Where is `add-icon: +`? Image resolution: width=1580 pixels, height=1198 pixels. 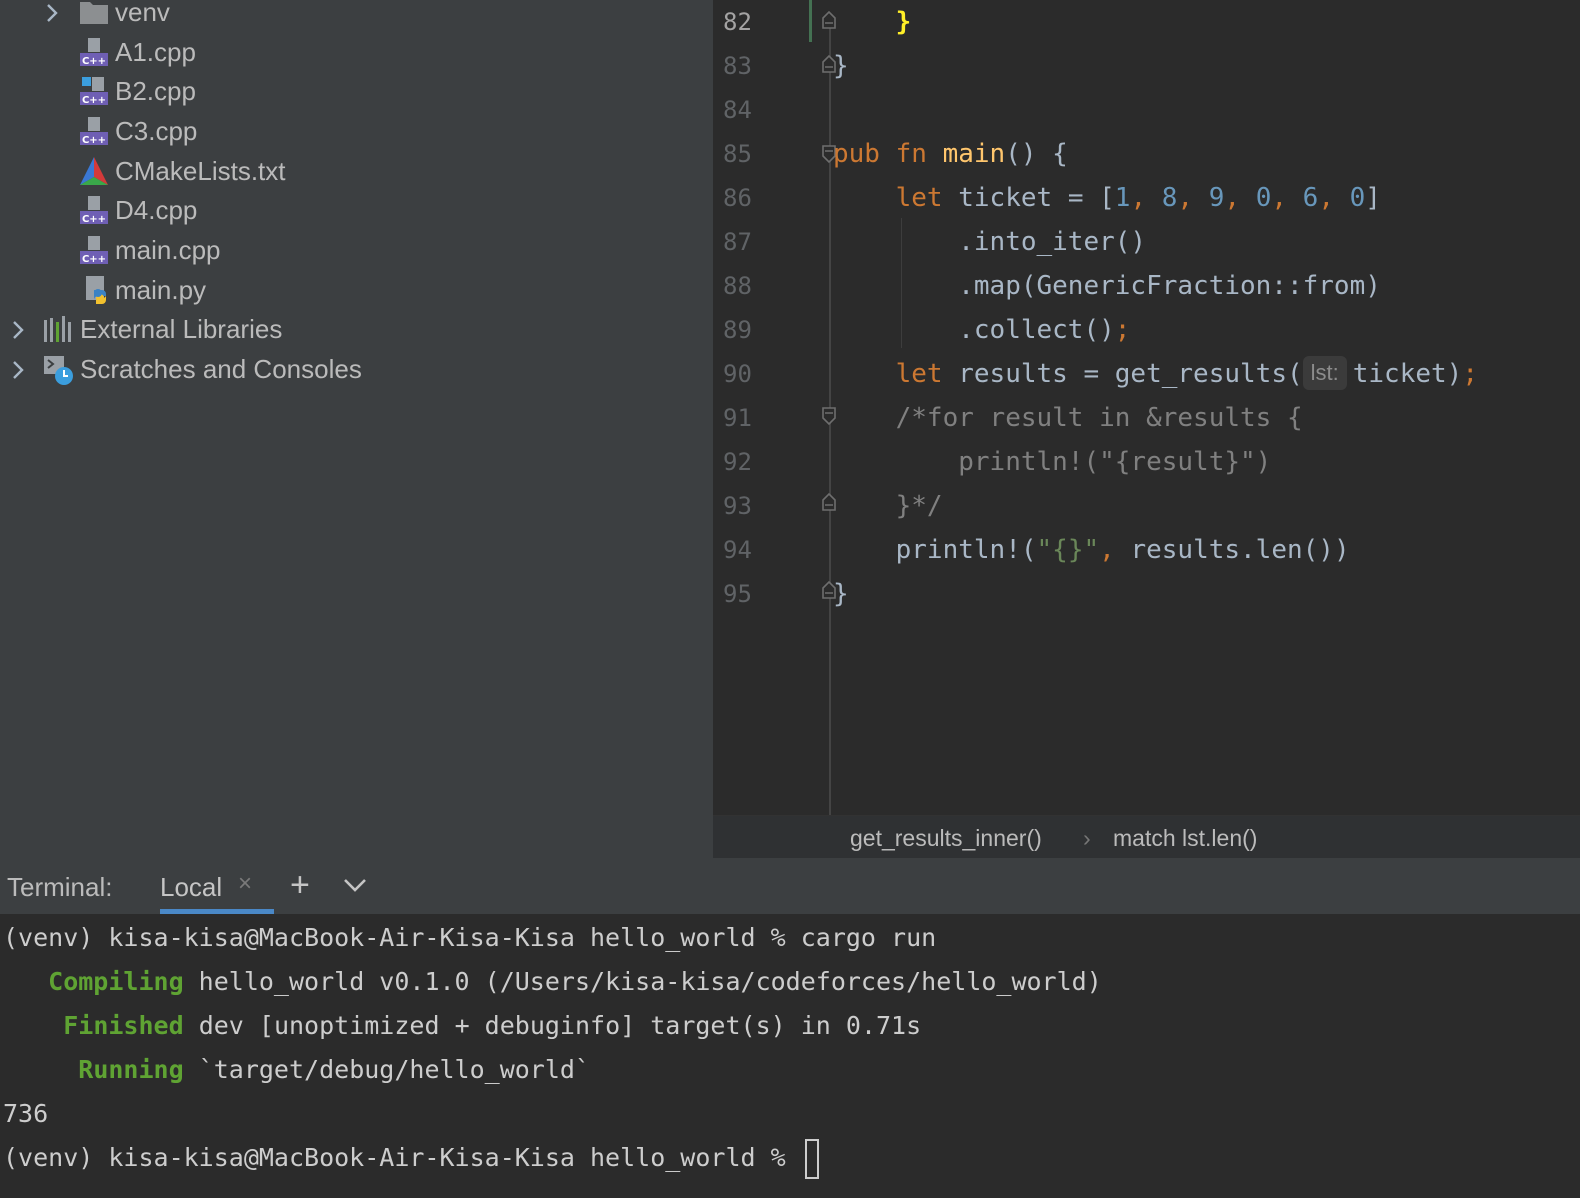 add-icon: + is located at coordinates (305, 886).